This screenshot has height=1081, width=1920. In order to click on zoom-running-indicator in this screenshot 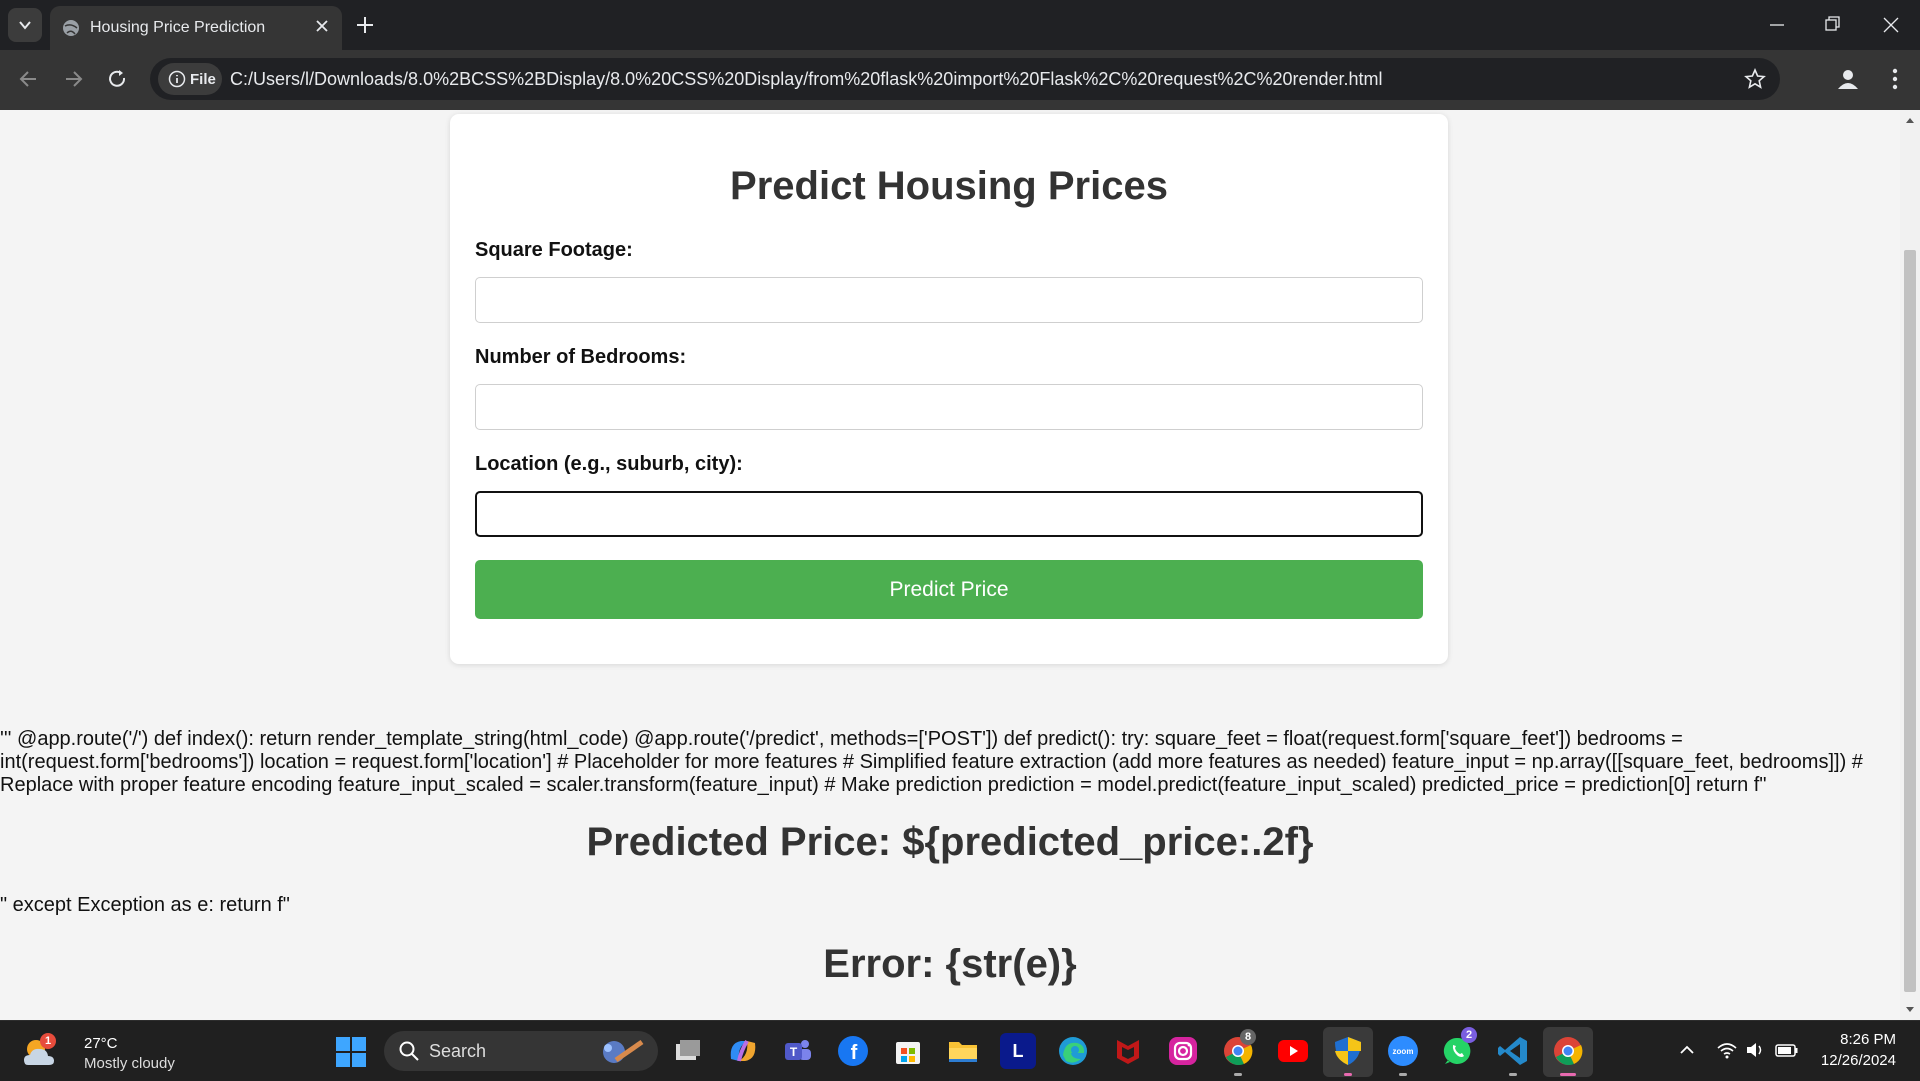, I will do `click(1403, 1074)`.